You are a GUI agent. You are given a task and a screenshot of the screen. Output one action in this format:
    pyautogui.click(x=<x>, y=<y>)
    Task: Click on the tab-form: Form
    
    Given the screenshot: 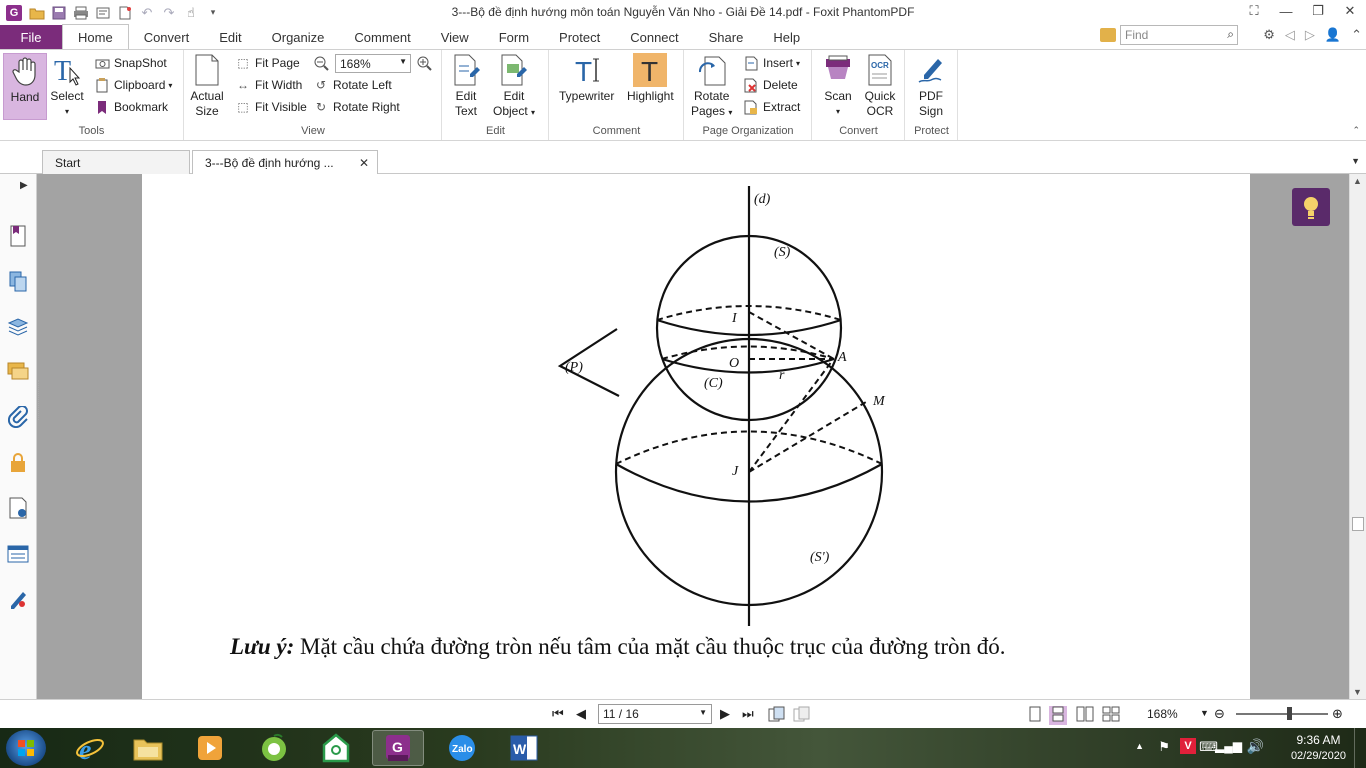 What is the action you would take?
    pyautogui.click(x=514, y=37)
    